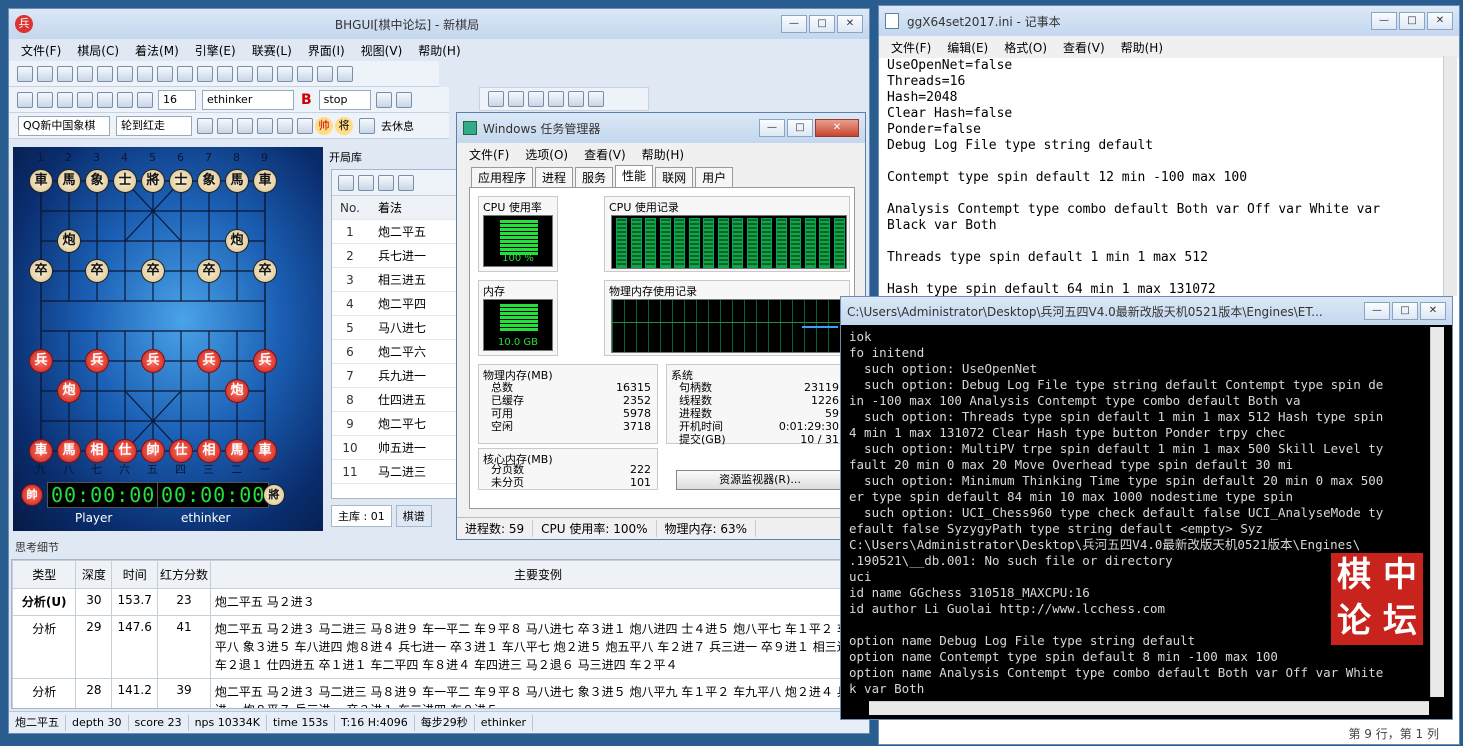  Describe the element at coordinates (594, 177) in the screenshot. I see `tab-2: 服务` at that location.